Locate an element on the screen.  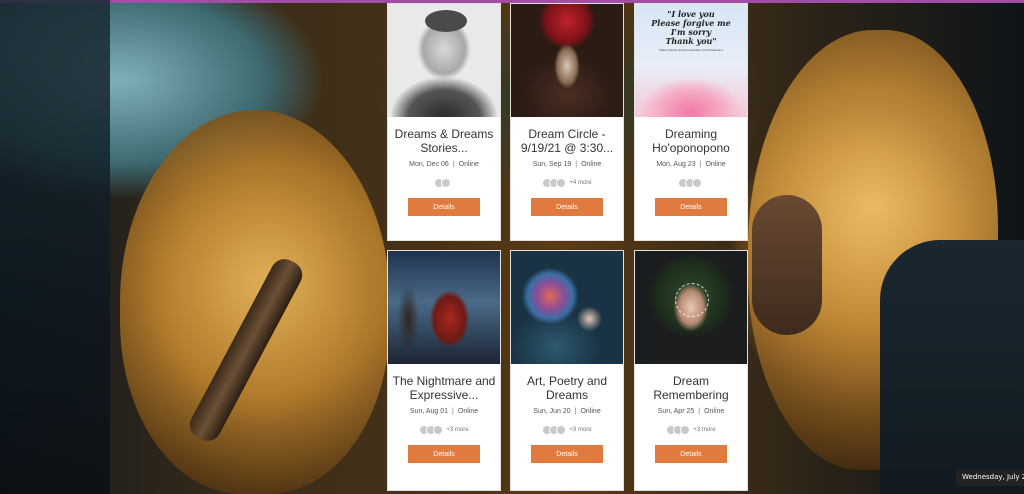
event-meta: Mon, Dec 06 | Online is located at coordinates (444, 164).